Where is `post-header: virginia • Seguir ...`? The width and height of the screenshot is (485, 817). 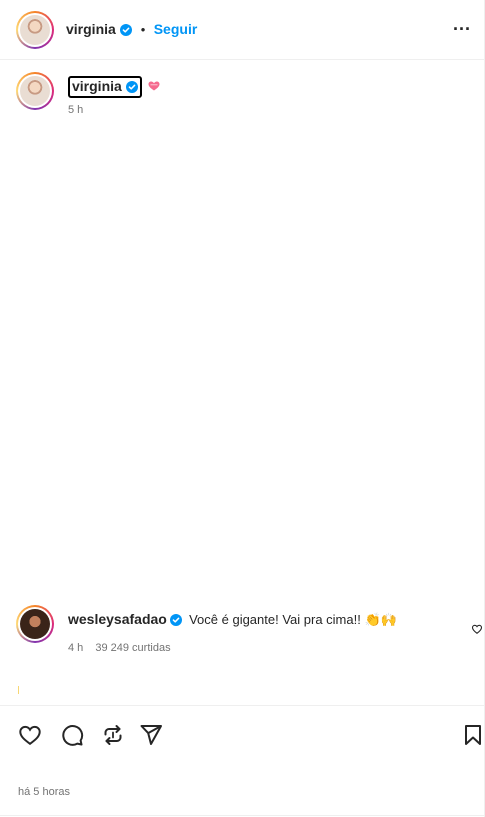
post-header: virginia • Seguir ... is located at coordinates (242, 30).